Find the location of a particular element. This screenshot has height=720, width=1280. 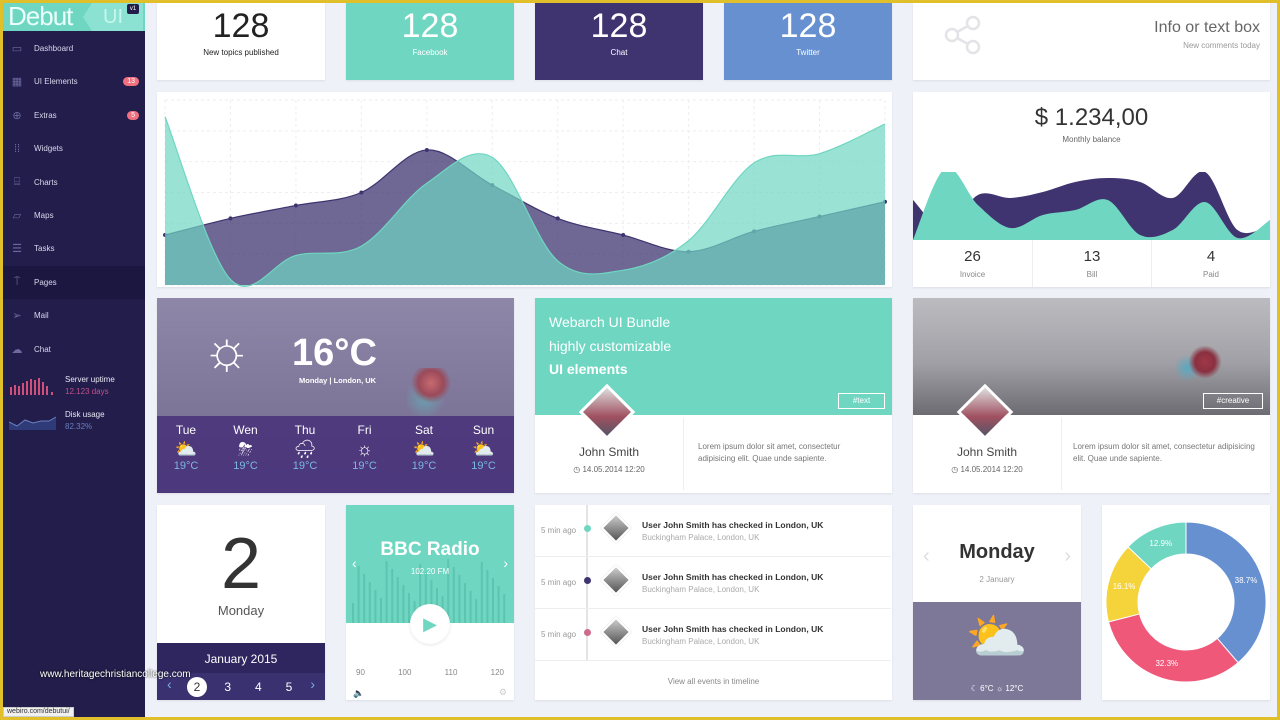

sidebar-item-extras: ⊕ Extras 5 is located at coordinates (74, 115).